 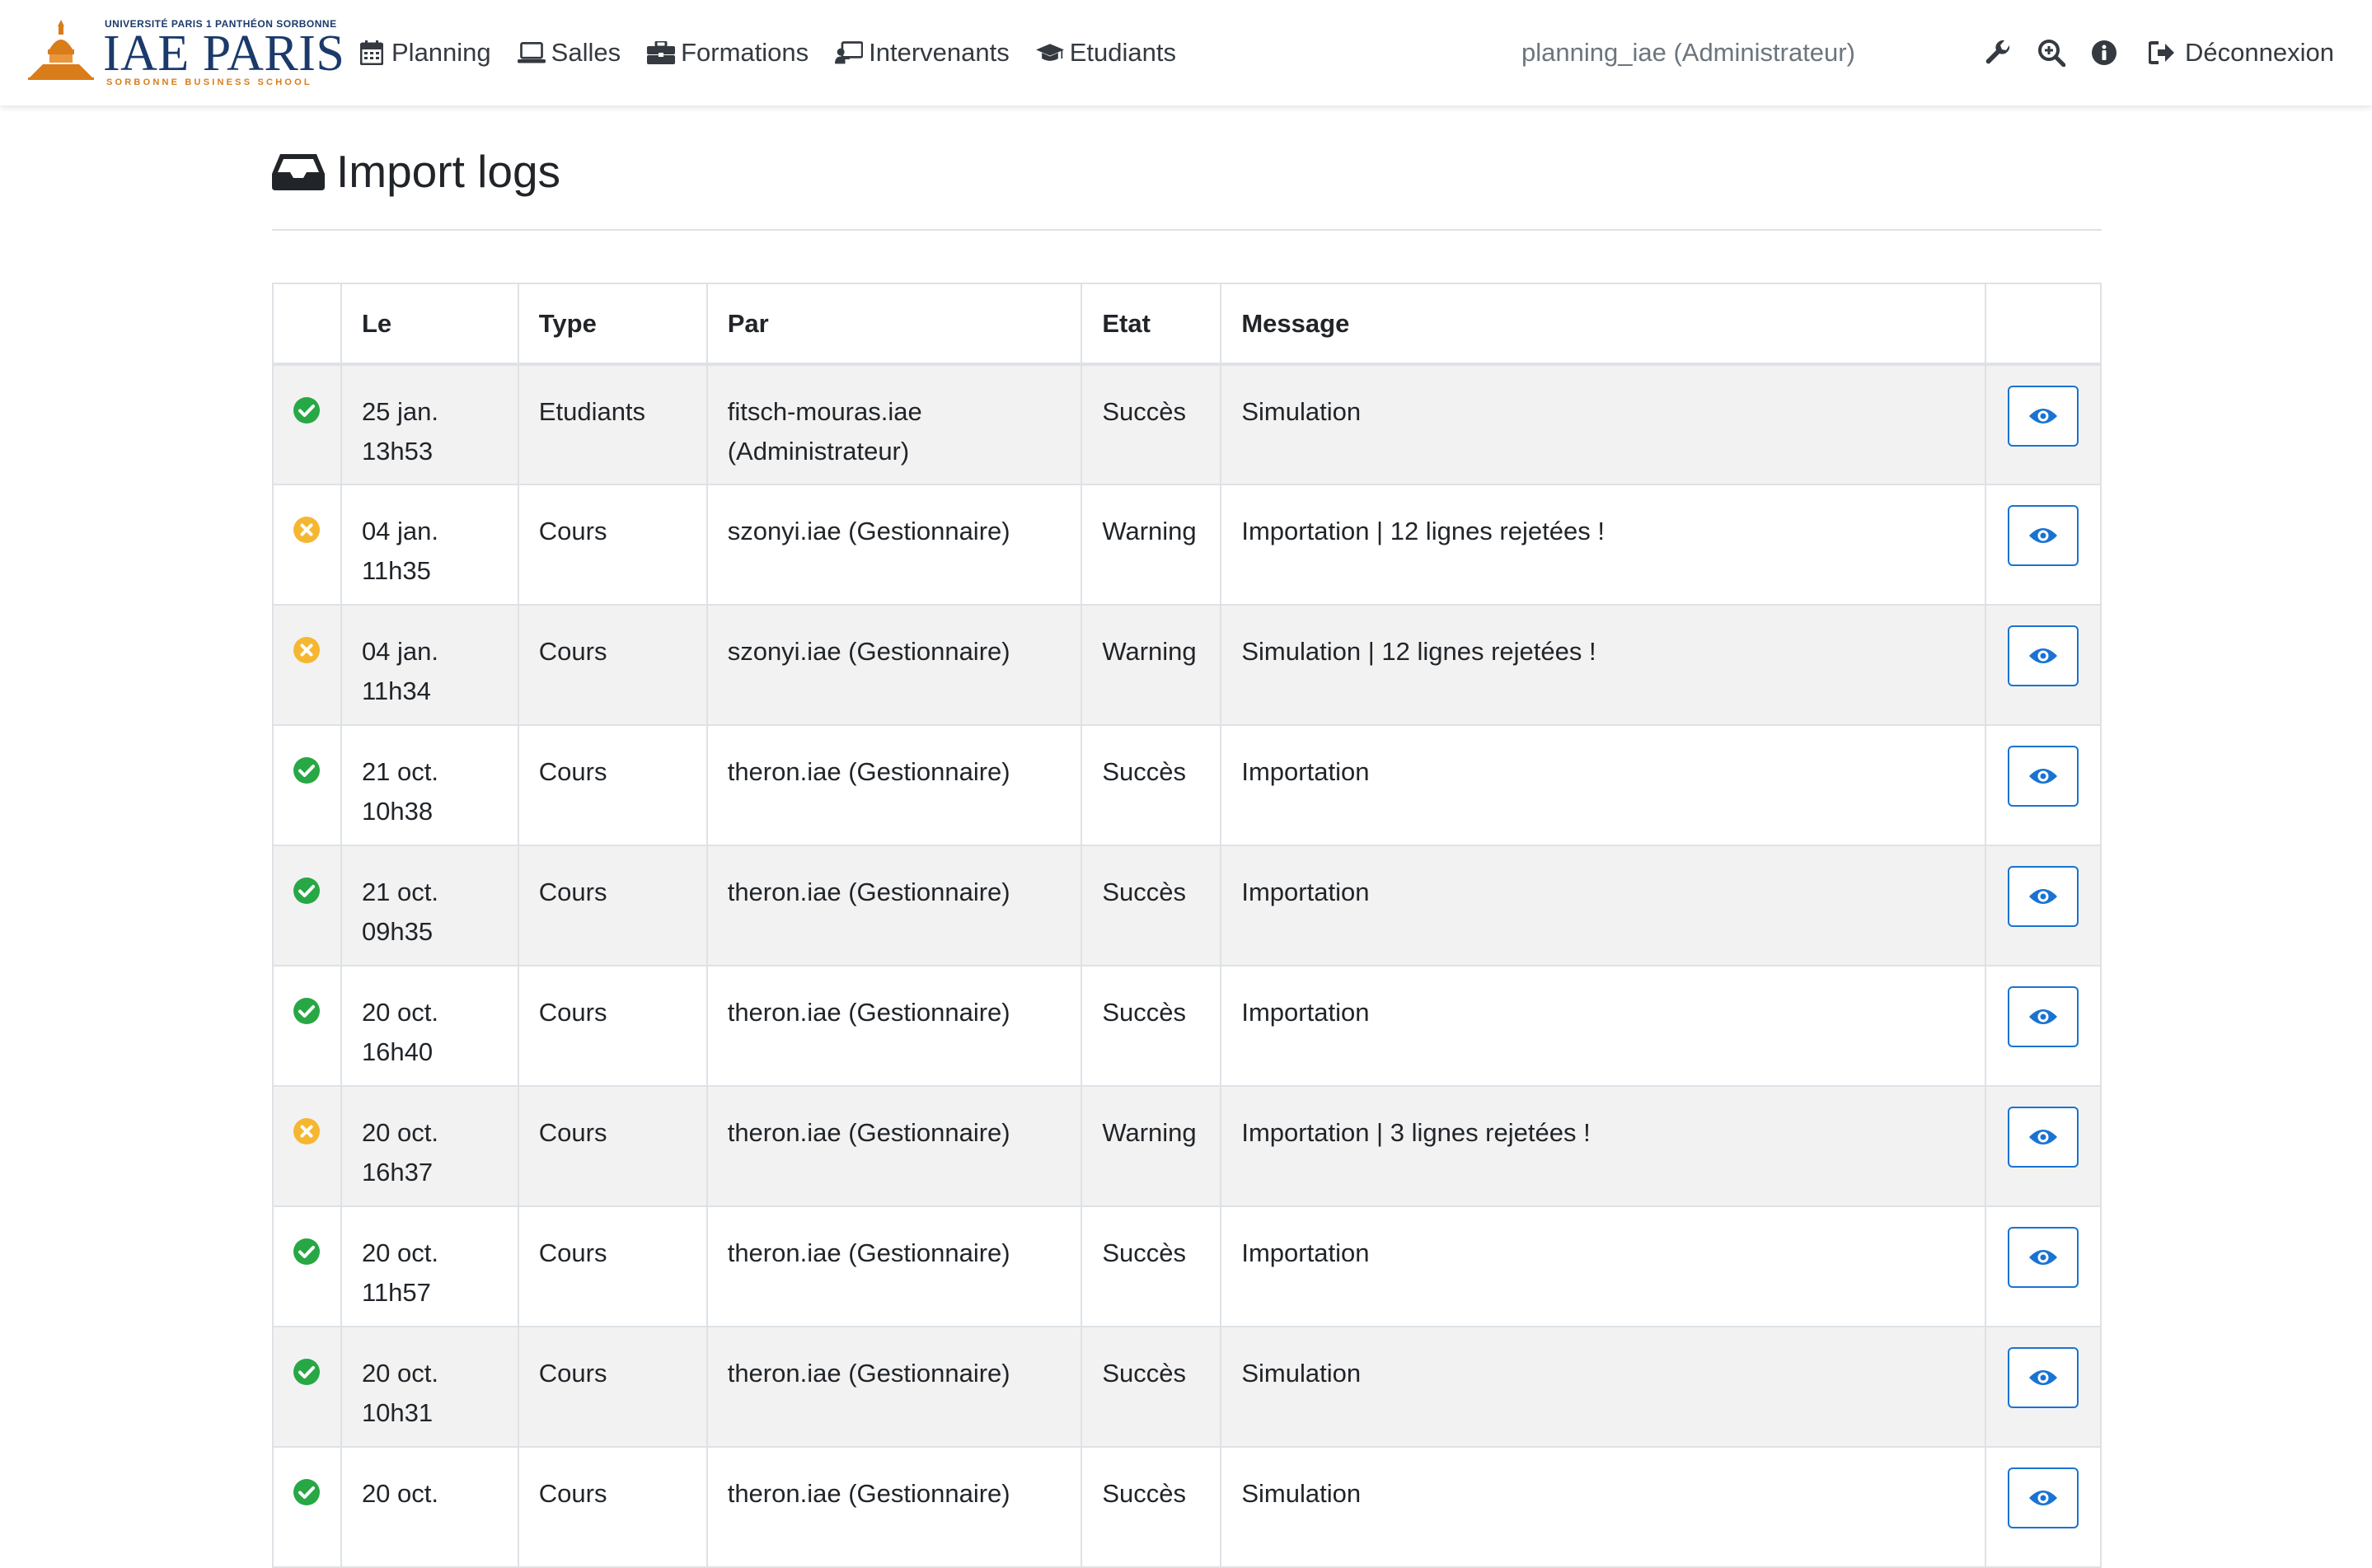 What do you see at coordinates (2259, 52) in the screenshot?
I see `logout-label: Déconnexion` at bounding box center [2259, 52].